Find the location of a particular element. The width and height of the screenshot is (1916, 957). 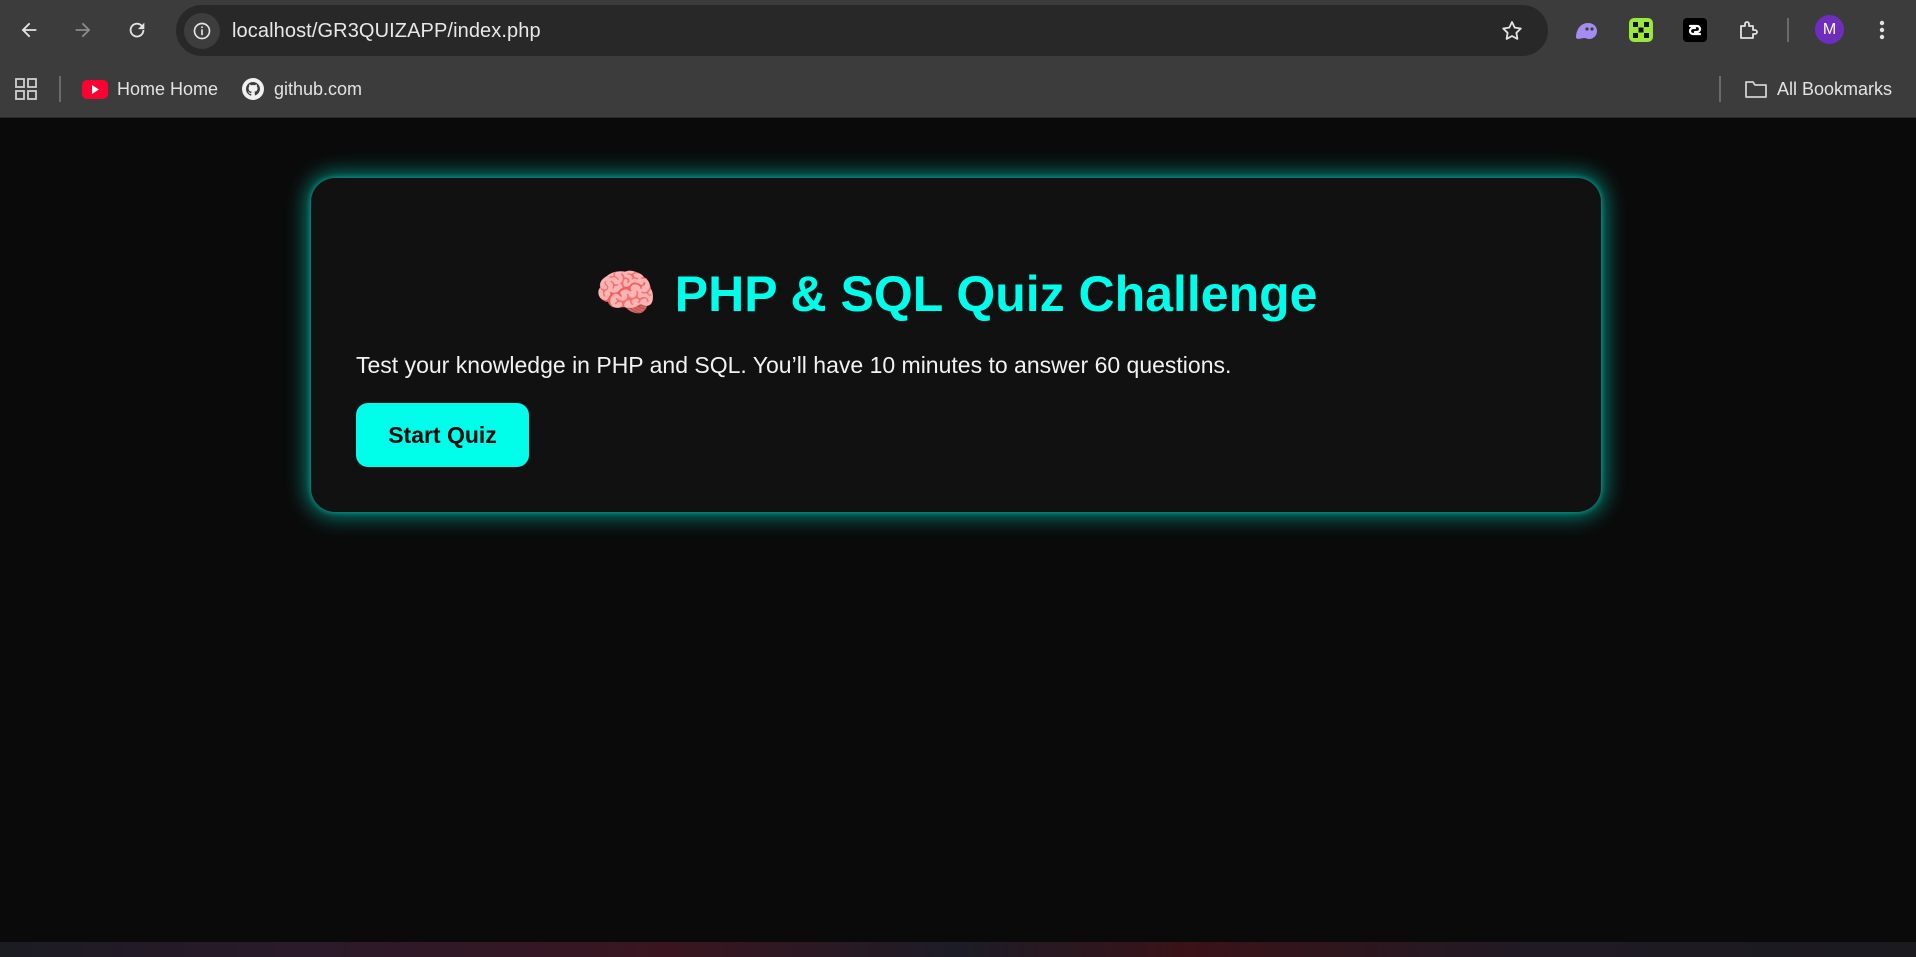

dice-icon is located at coordinates (1641, 30).